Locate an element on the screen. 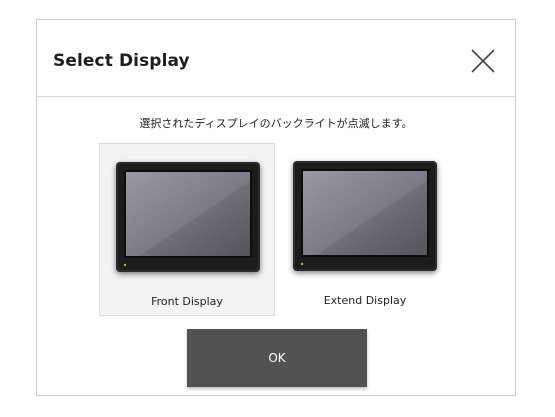 Image resolution: width=555 pixels, height=417 pixels. instruction-message: 選択されたディスプレイのバックライトが点滅します。 is located at coordinates (276, 123).